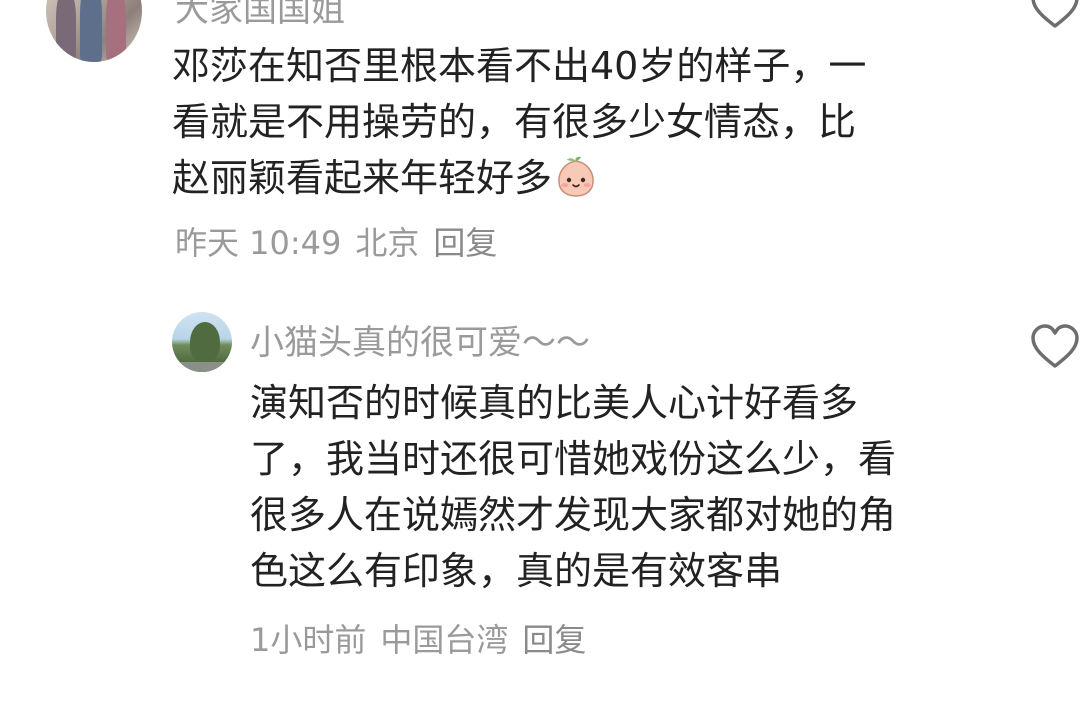 The height and width of the screenshot is (702, 1080). Describe the element at coordinates (573, 515) in the screenshot. I see `comment-text-line: 很多人在说嫣然才发现大家都对她的角` at that location.